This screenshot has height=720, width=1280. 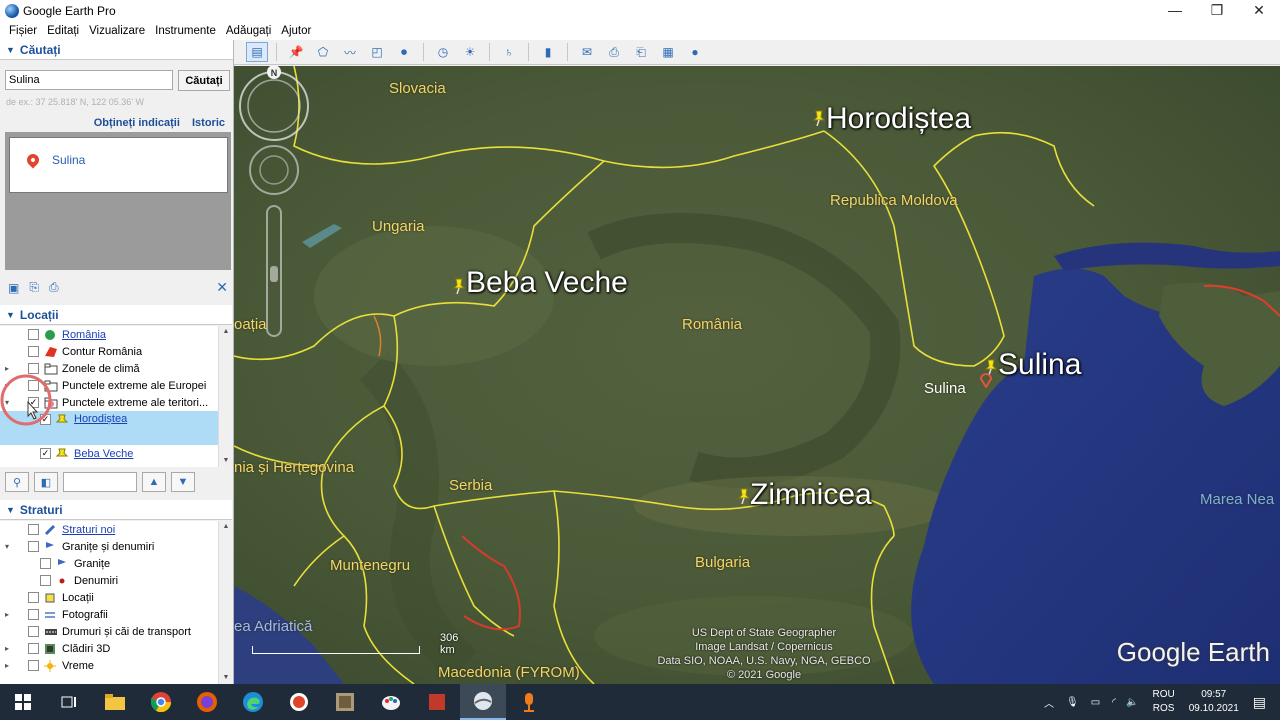 I want to click on placemark-sulina: Sulina, so click(x=1039, y=365).